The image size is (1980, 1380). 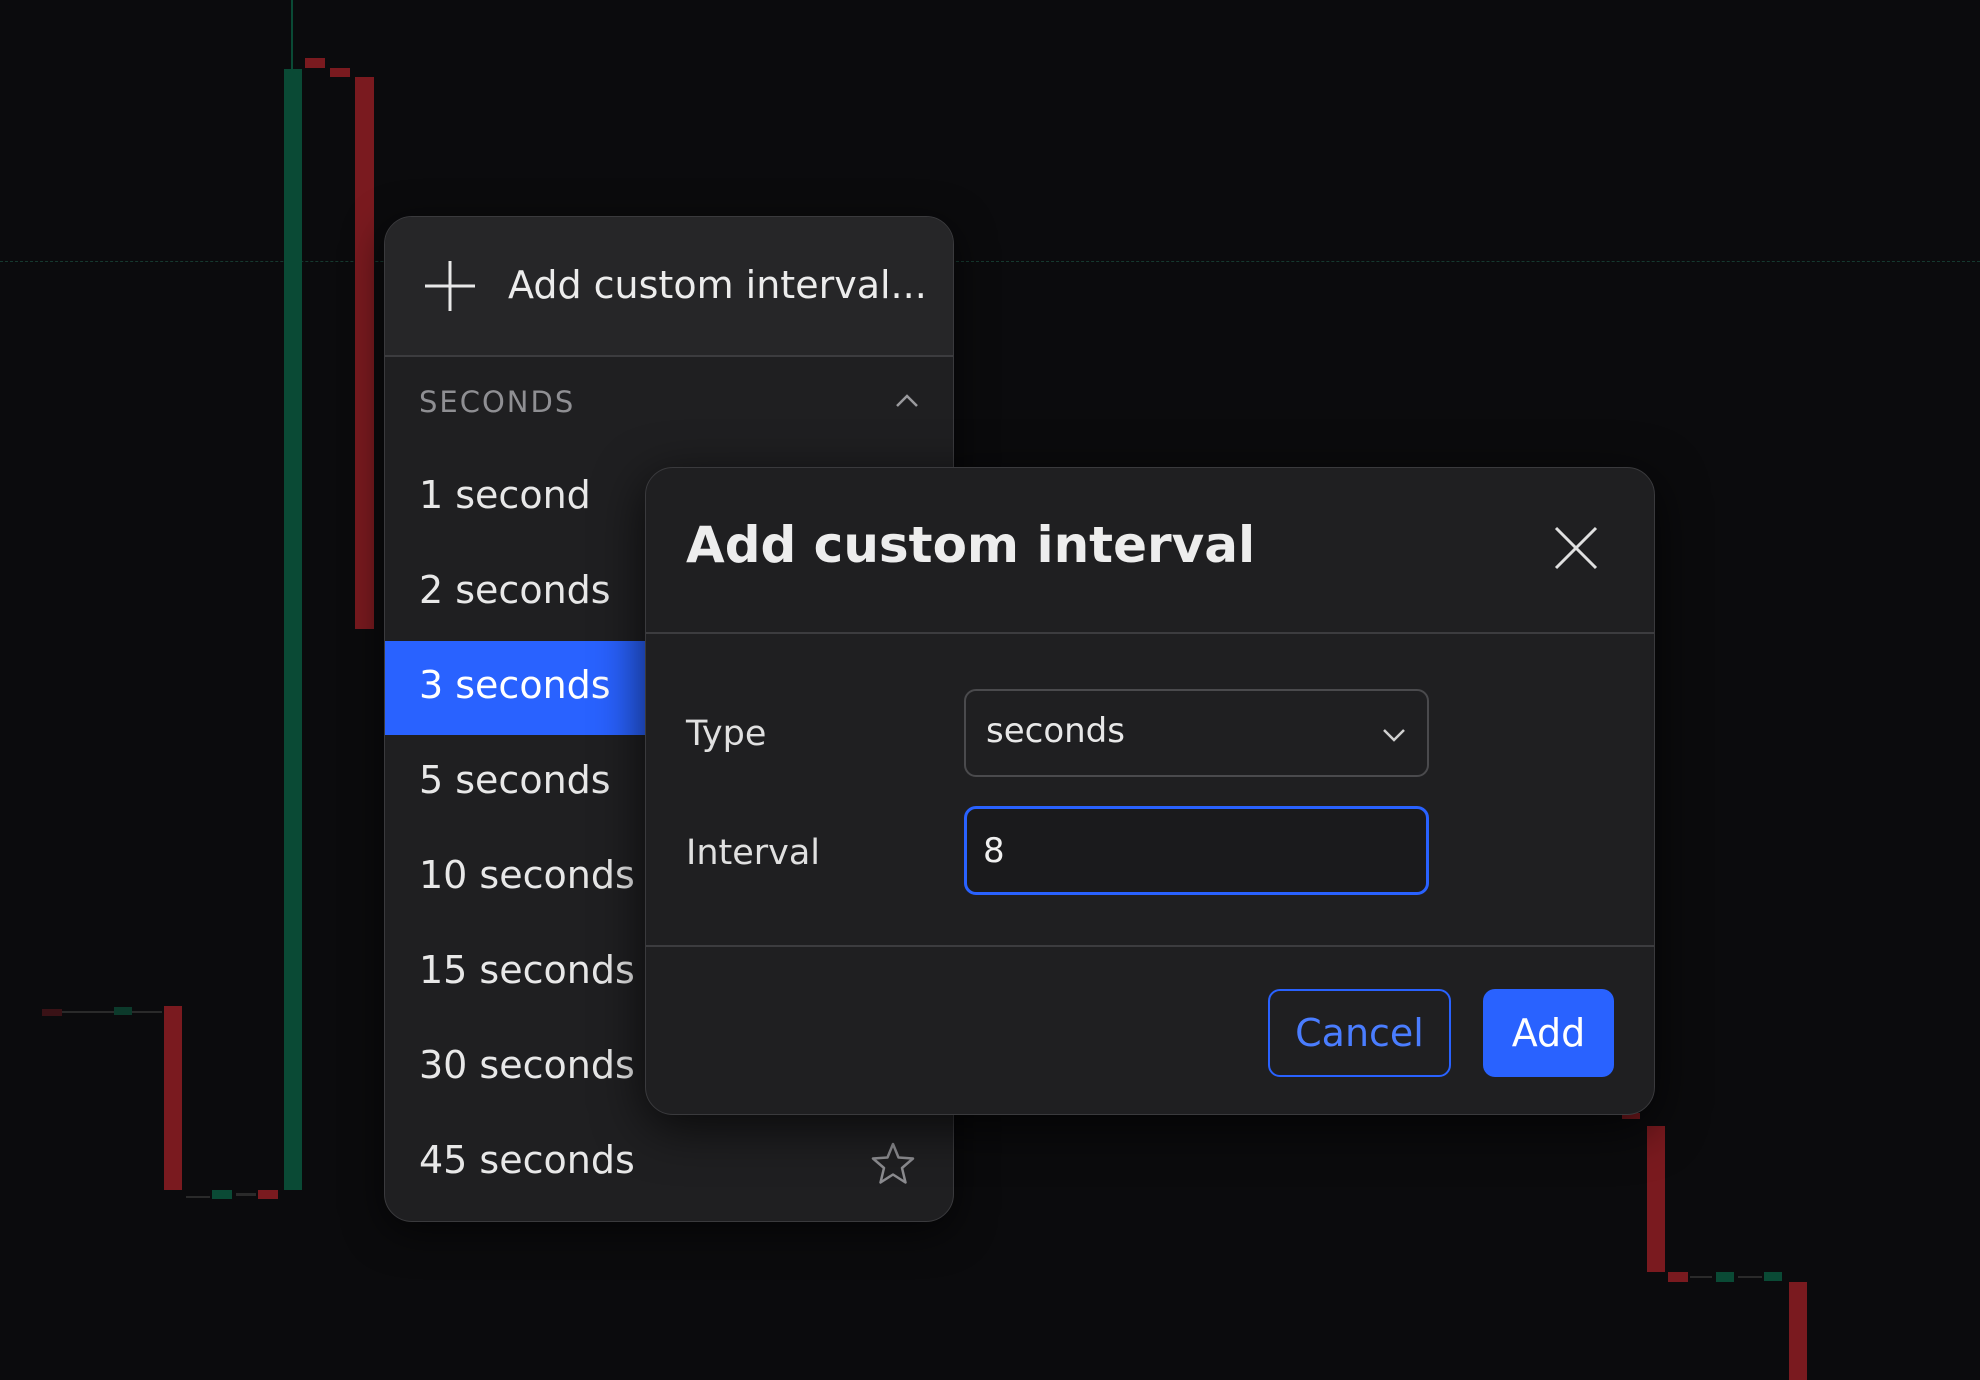 I want to click on plus-icon, so click(x=450, y=286).